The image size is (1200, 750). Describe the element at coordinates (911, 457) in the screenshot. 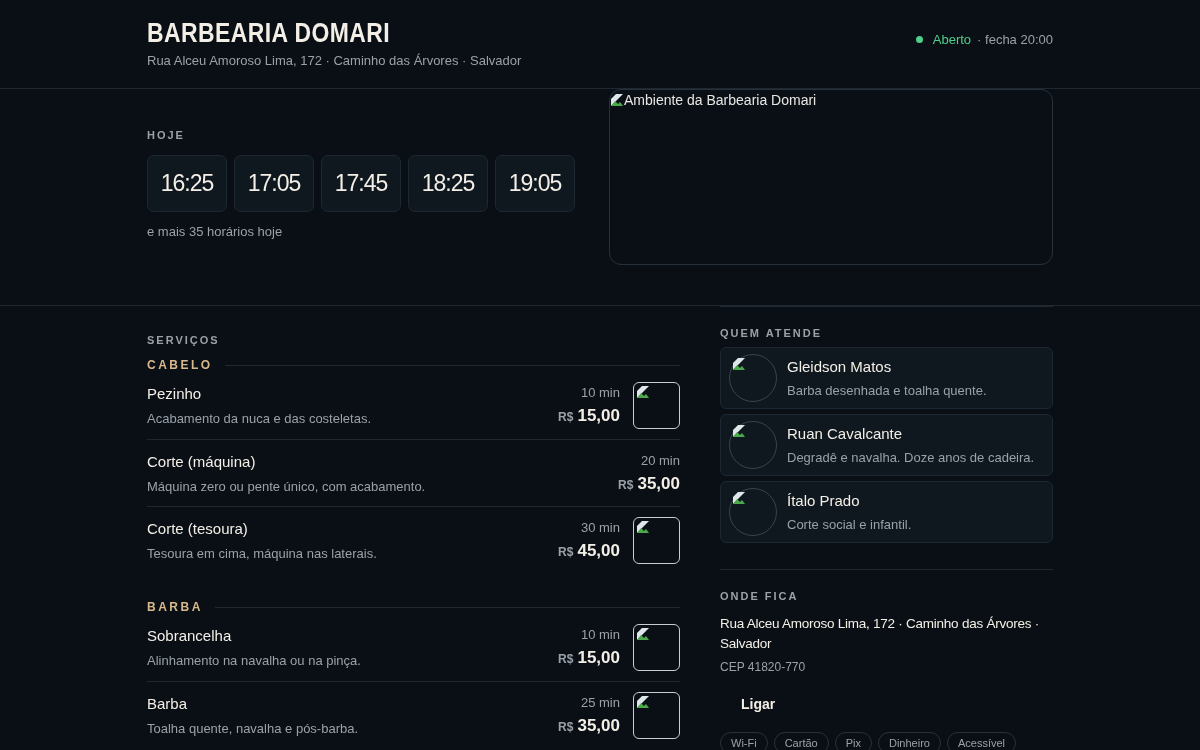

I see `barber-bio: Degradê e navalha. Doze anos de cadeira.` at that location.